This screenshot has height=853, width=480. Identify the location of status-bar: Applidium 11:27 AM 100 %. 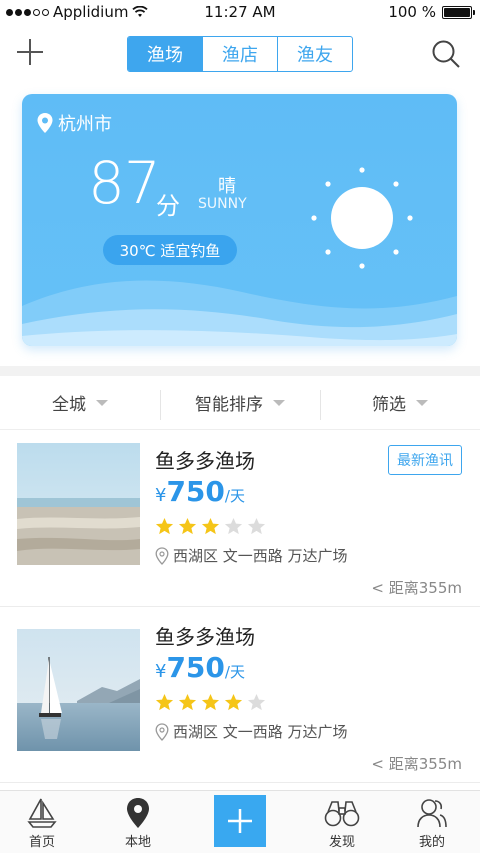
(240, 12).